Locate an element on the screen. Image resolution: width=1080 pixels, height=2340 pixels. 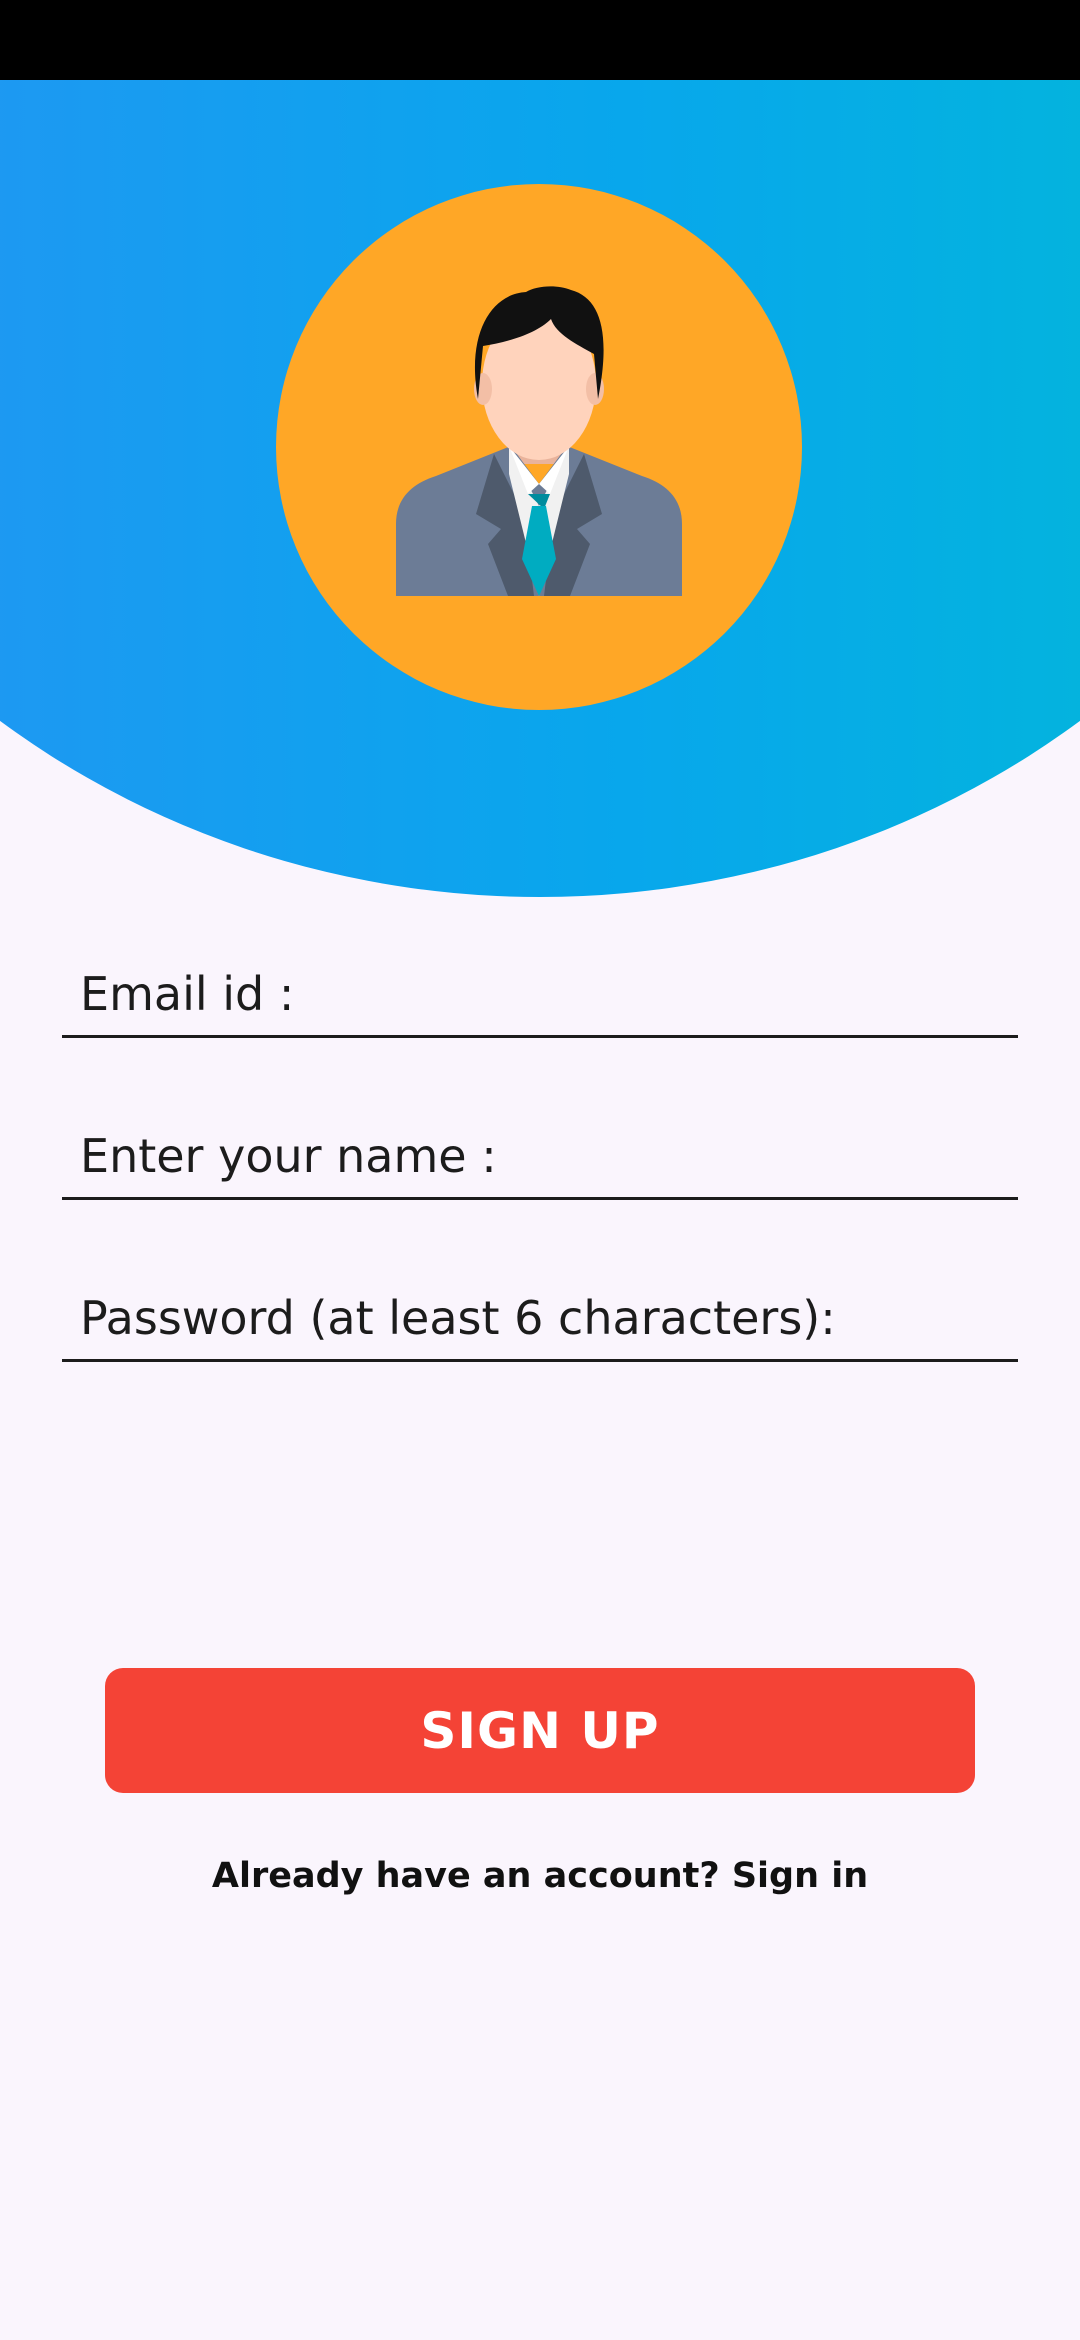
businessman-avatar-icon is located at coordinates (539, 441).